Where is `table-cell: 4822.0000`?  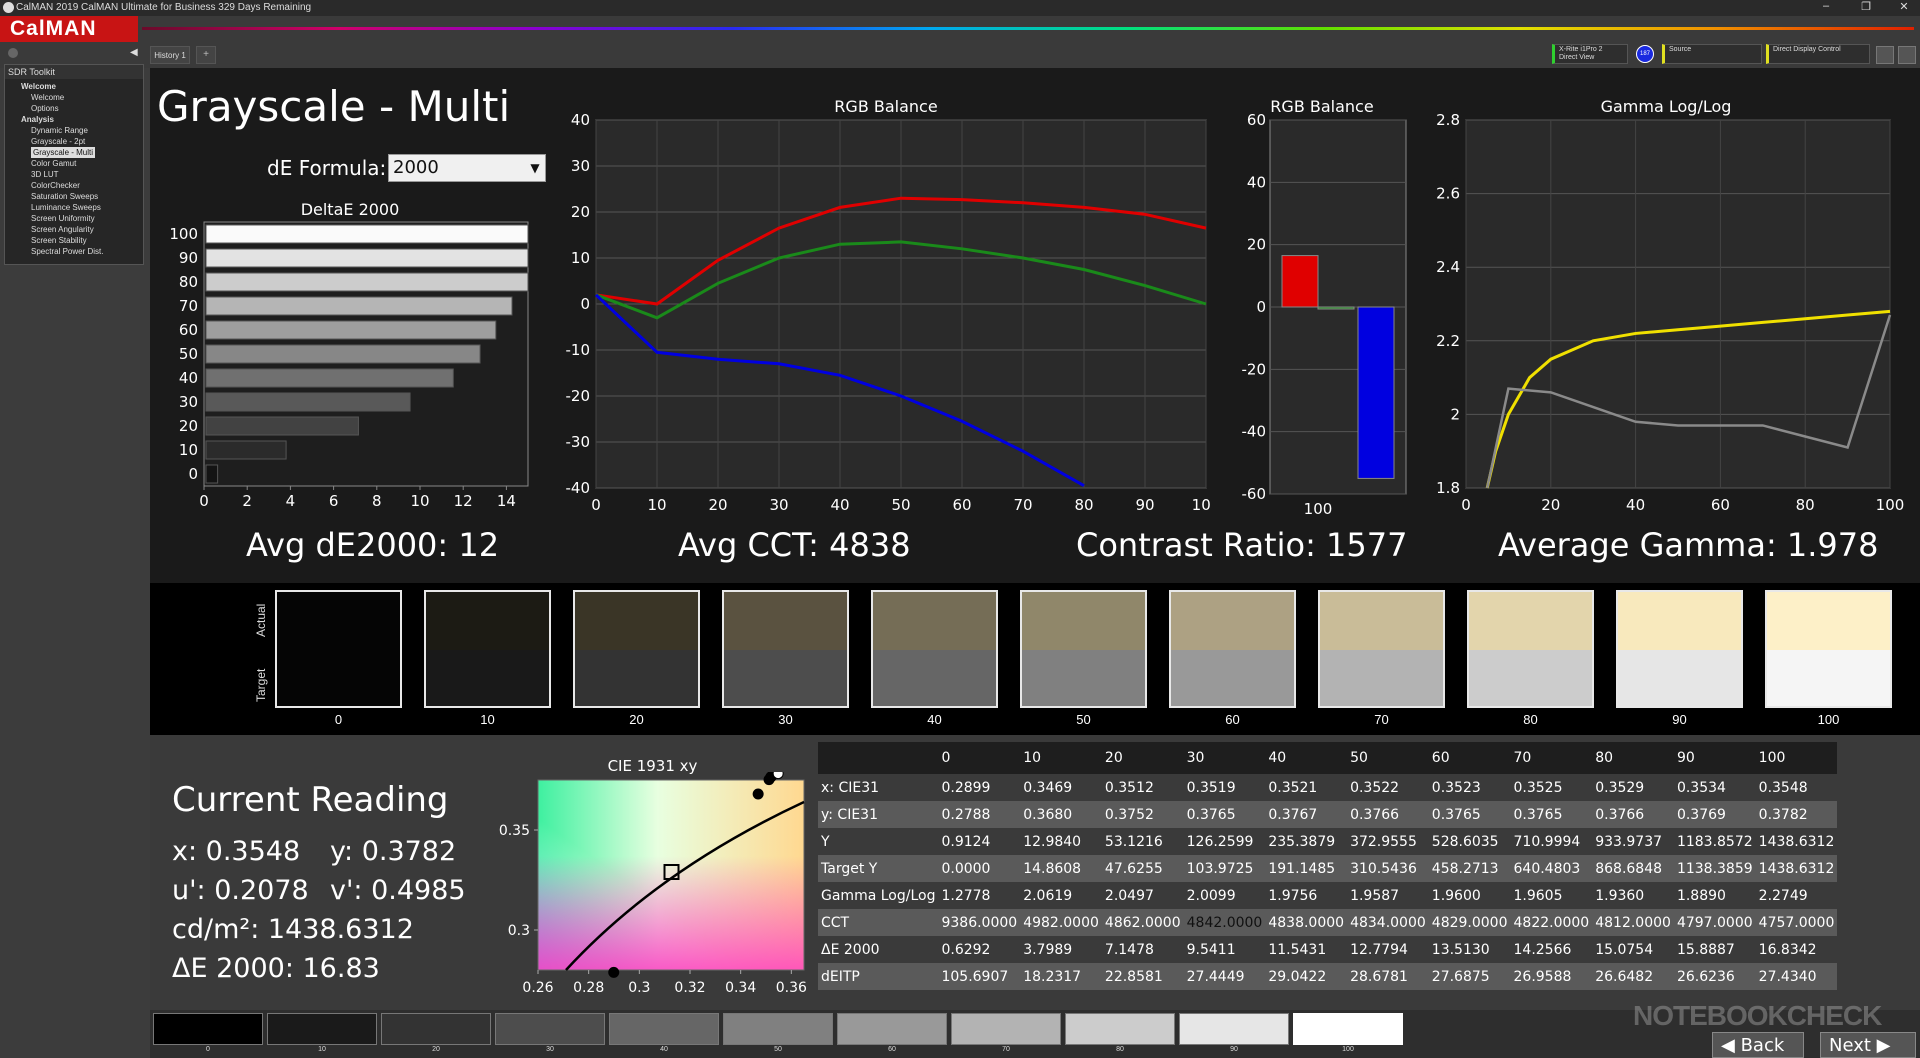 table-cell: 4822.0000 is located at coordinates (1551, 922).